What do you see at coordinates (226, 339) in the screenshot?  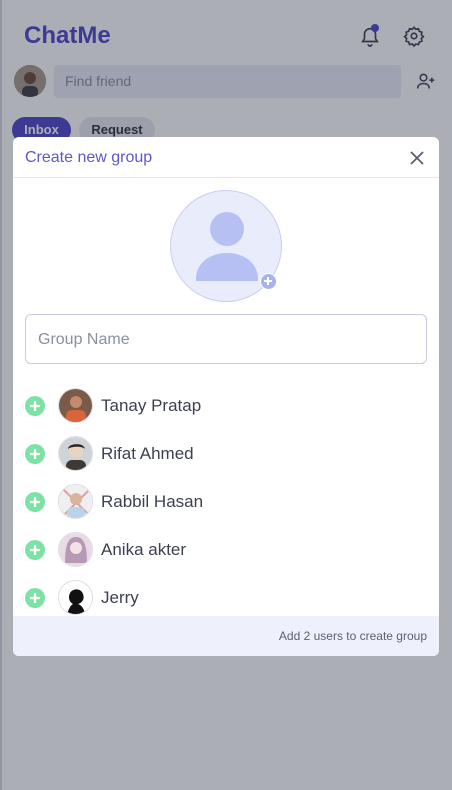 I see `group-name-input: Group Name` at bounding box center [226, 339].